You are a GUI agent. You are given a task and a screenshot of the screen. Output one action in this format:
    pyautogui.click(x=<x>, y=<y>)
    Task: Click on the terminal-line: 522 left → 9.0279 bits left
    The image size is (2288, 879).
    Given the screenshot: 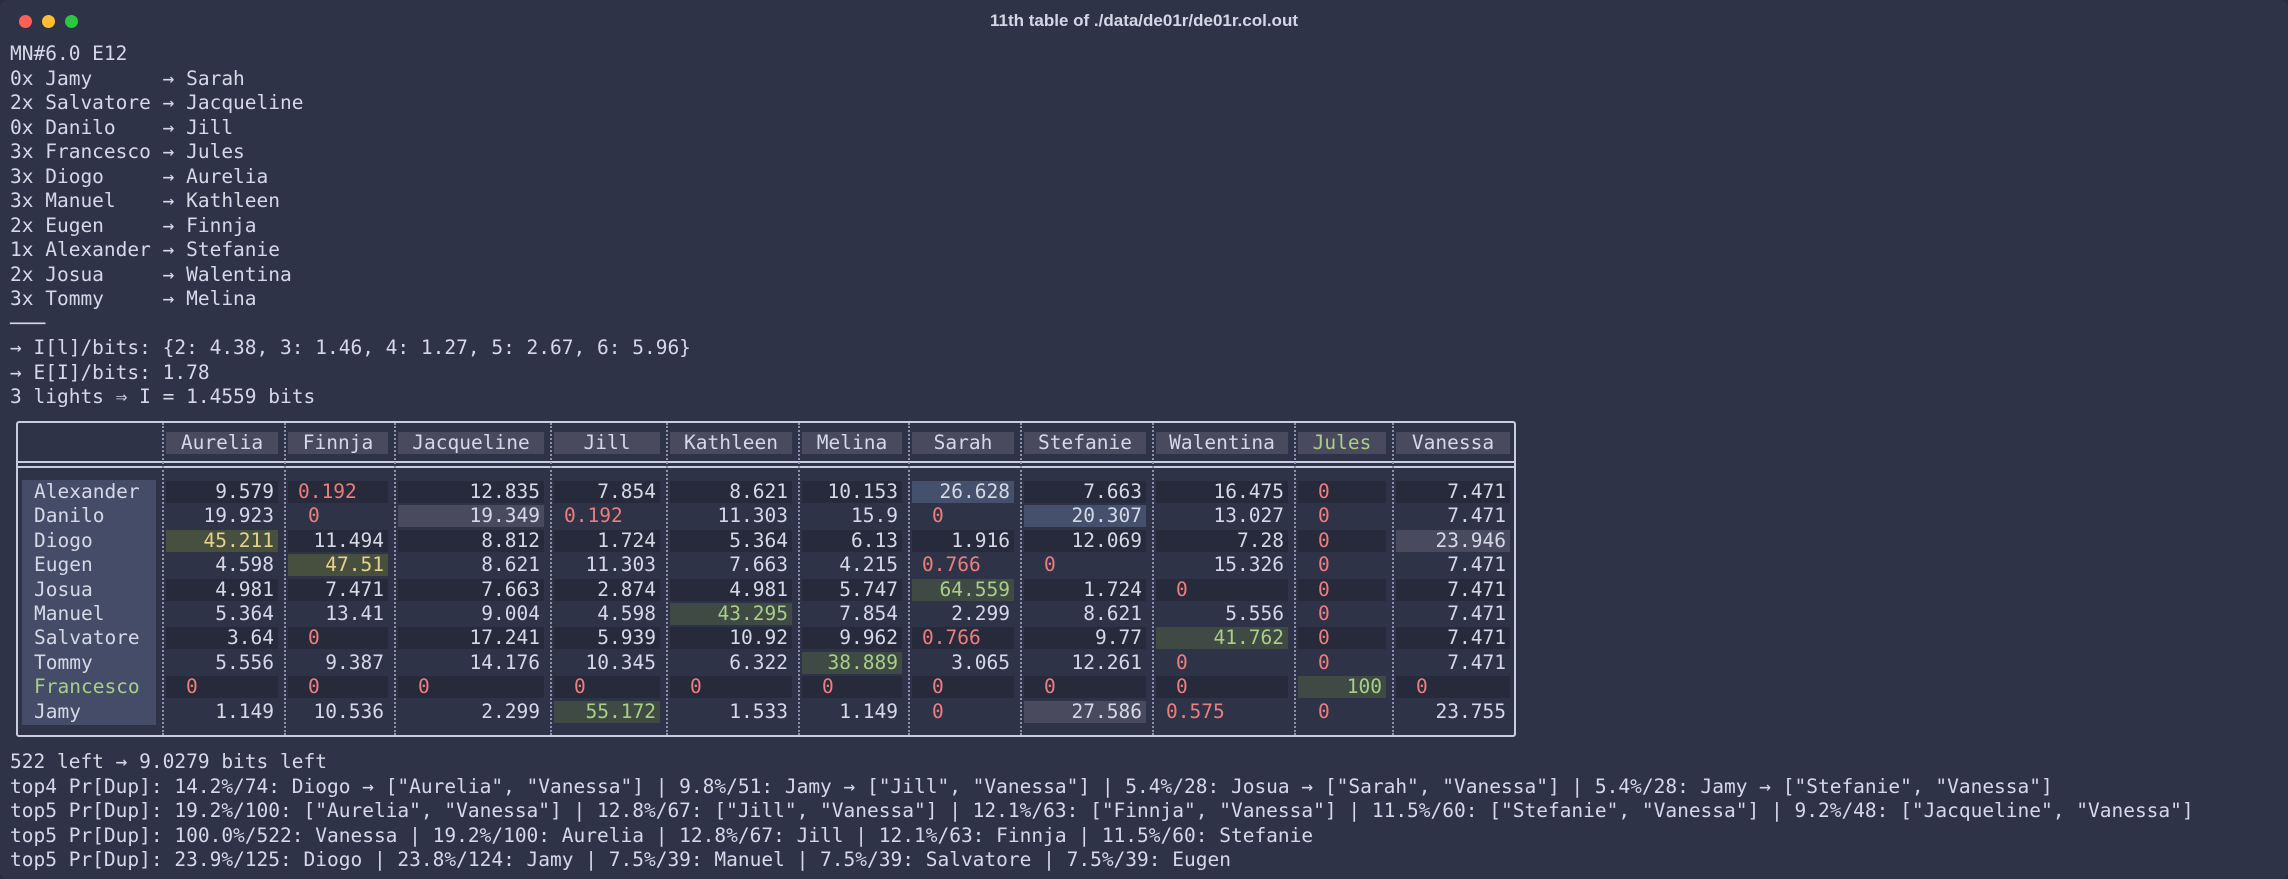 What is the action you would take?
    pyautogui.click(x=168, y=761)
    